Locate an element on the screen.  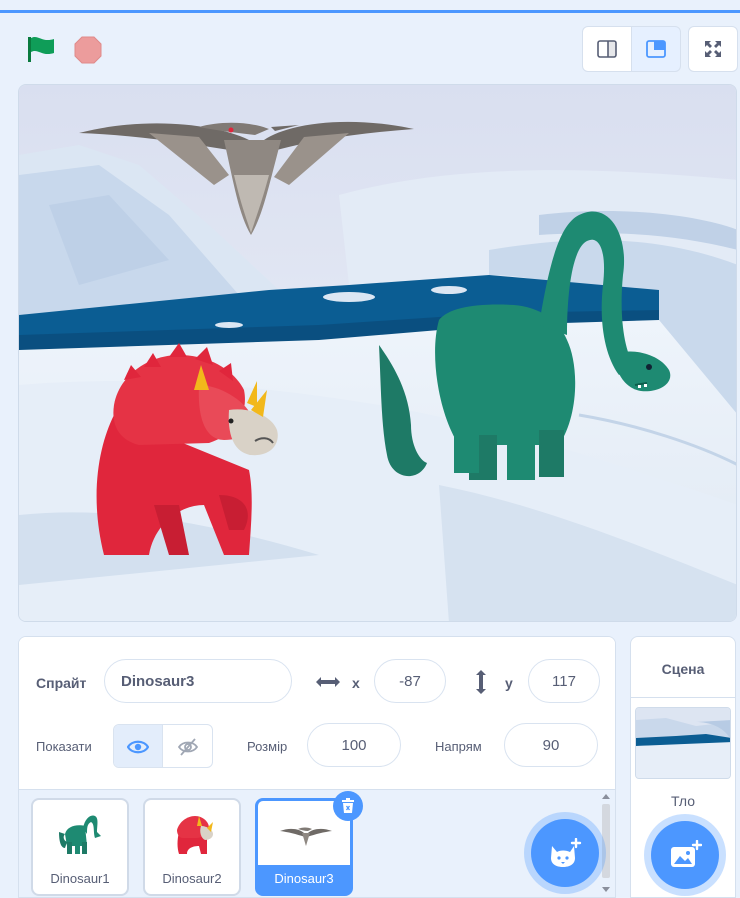
small-stage-button is located at coordinates (607, 49).